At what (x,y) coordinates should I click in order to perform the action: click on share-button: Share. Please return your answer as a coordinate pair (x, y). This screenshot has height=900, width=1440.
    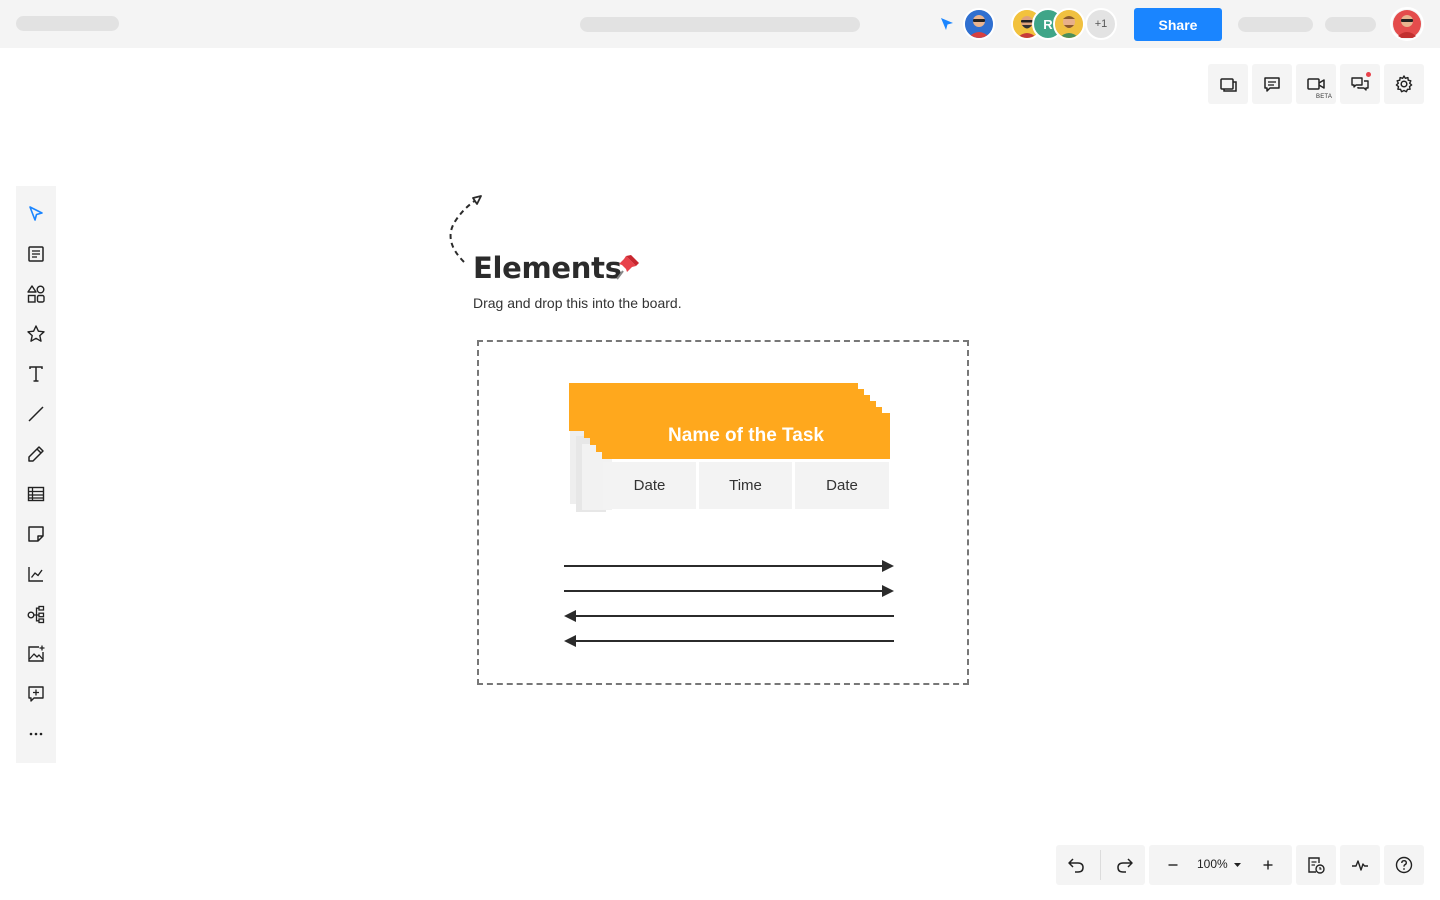
    Looking at the image, I should click on (1178, 24).